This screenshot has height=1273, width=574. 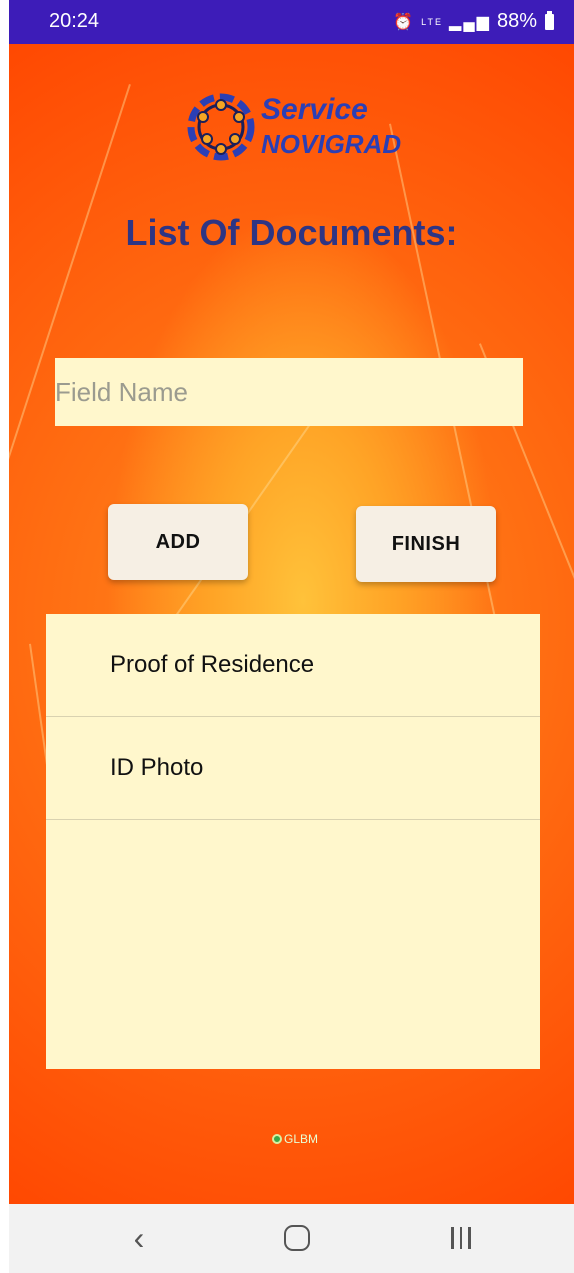 I want to click on lte-icon: LTE, so click(x=432, y=21).